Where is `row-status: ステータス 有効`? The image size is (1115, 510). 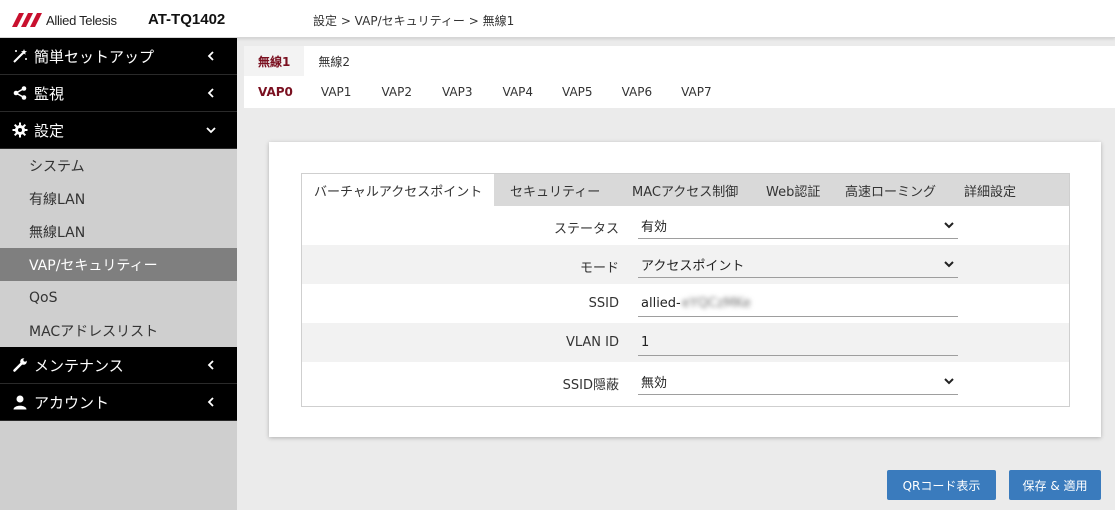
row-status: ステータス 有効 is located at coordinates (685, 225).